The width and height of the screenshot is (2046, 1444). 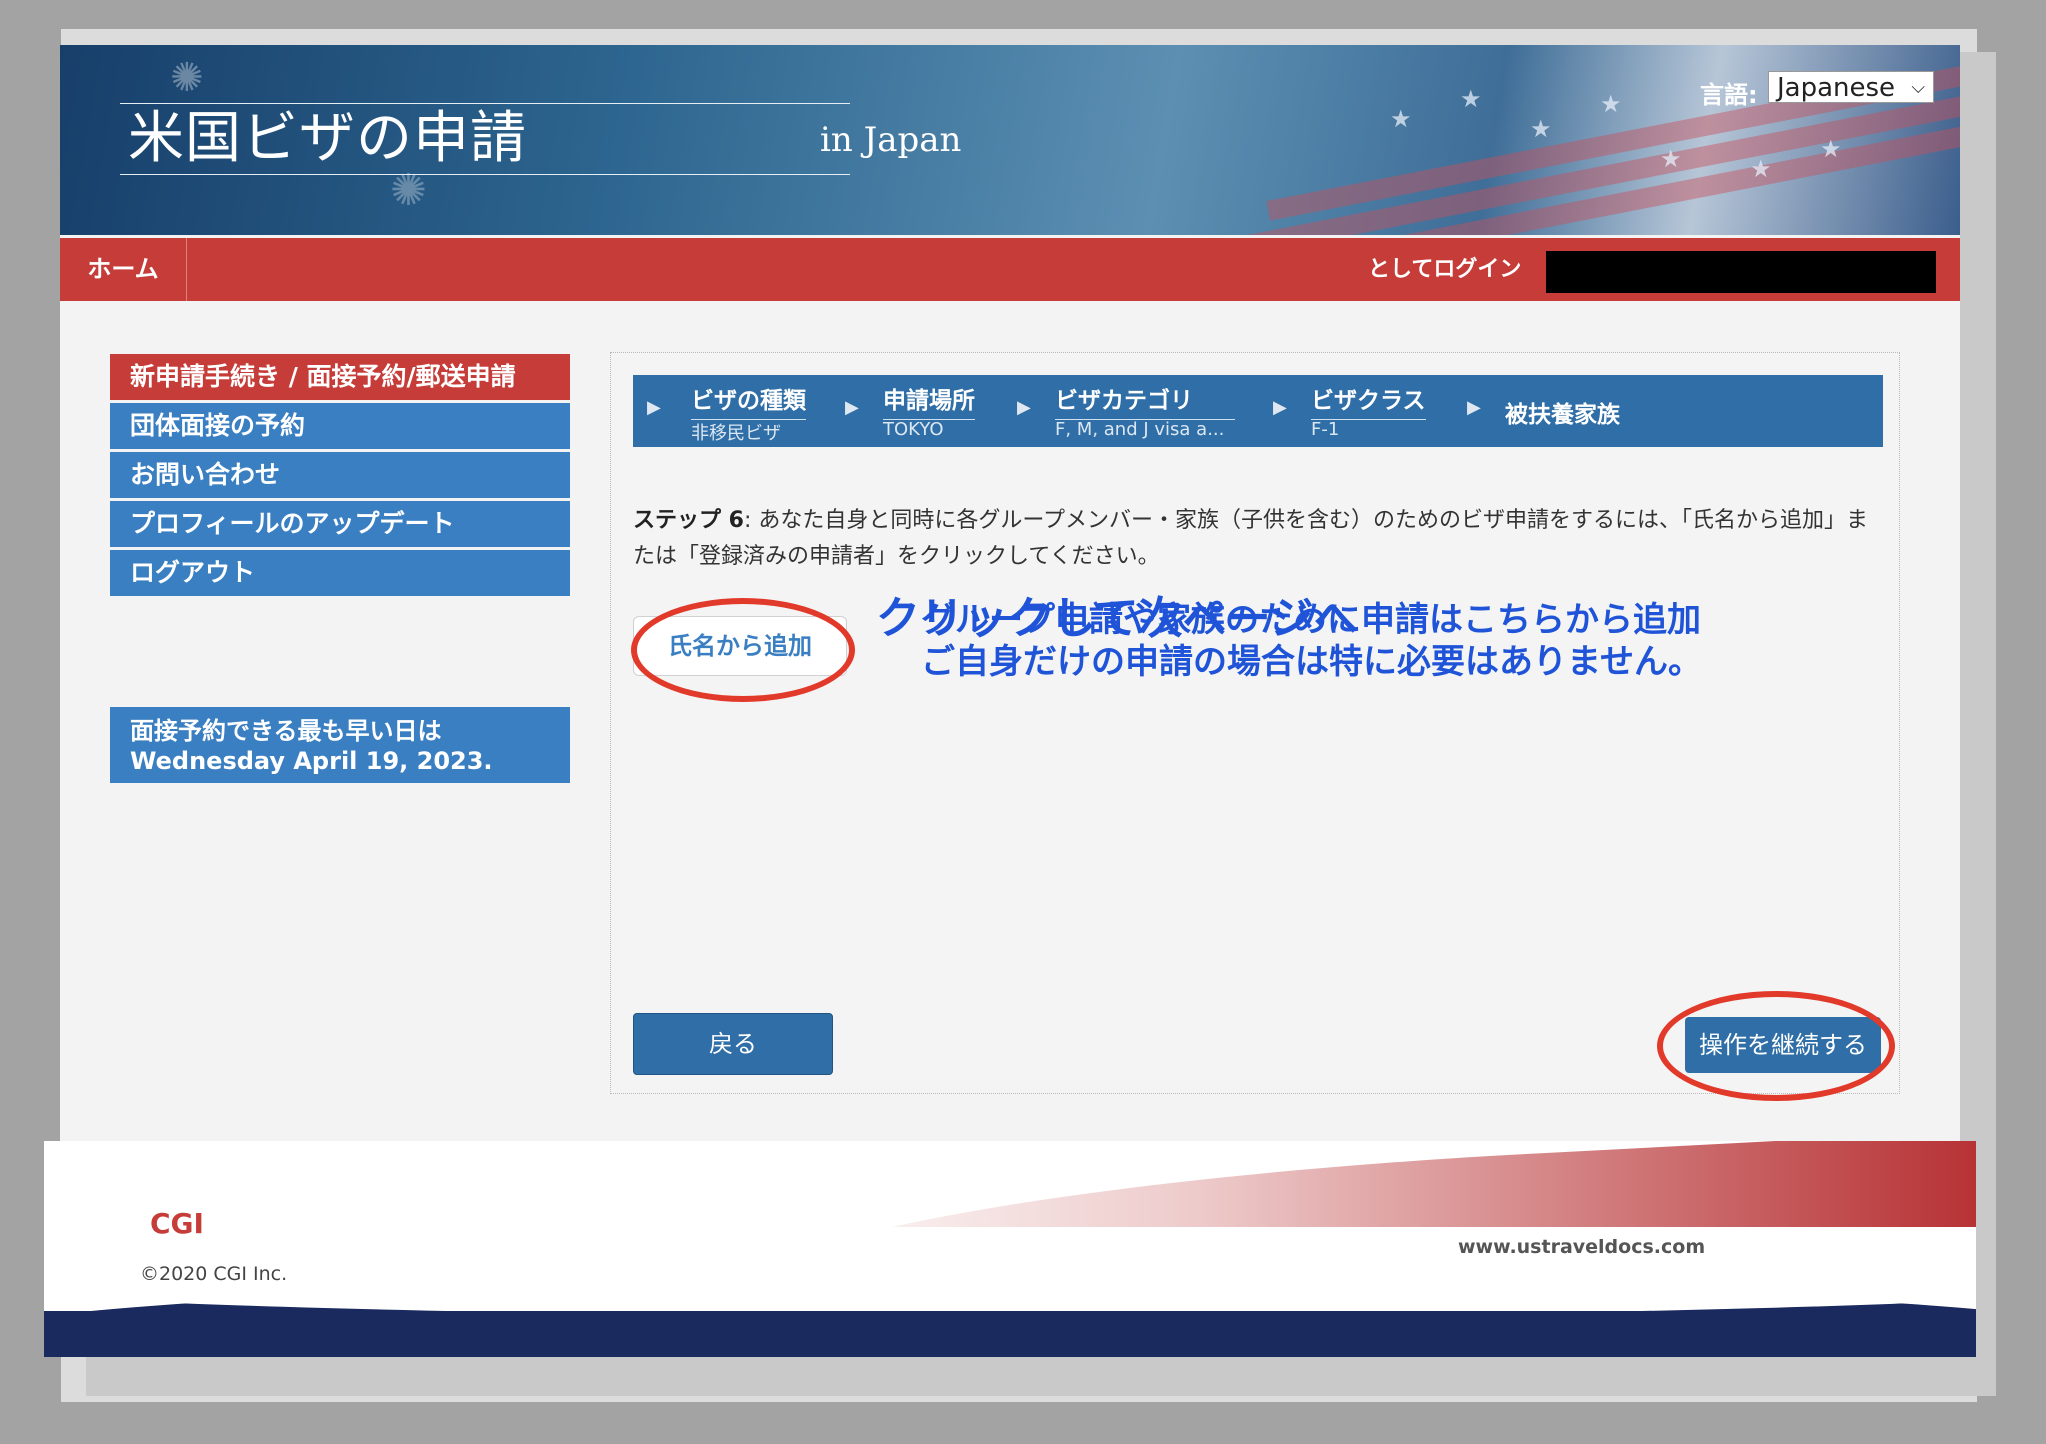 What do you see at coordinates (1117, 618) in the screenshot?
I see `annotation-next-page: クリックして次ページへ` at bounding box center [1117, 618].